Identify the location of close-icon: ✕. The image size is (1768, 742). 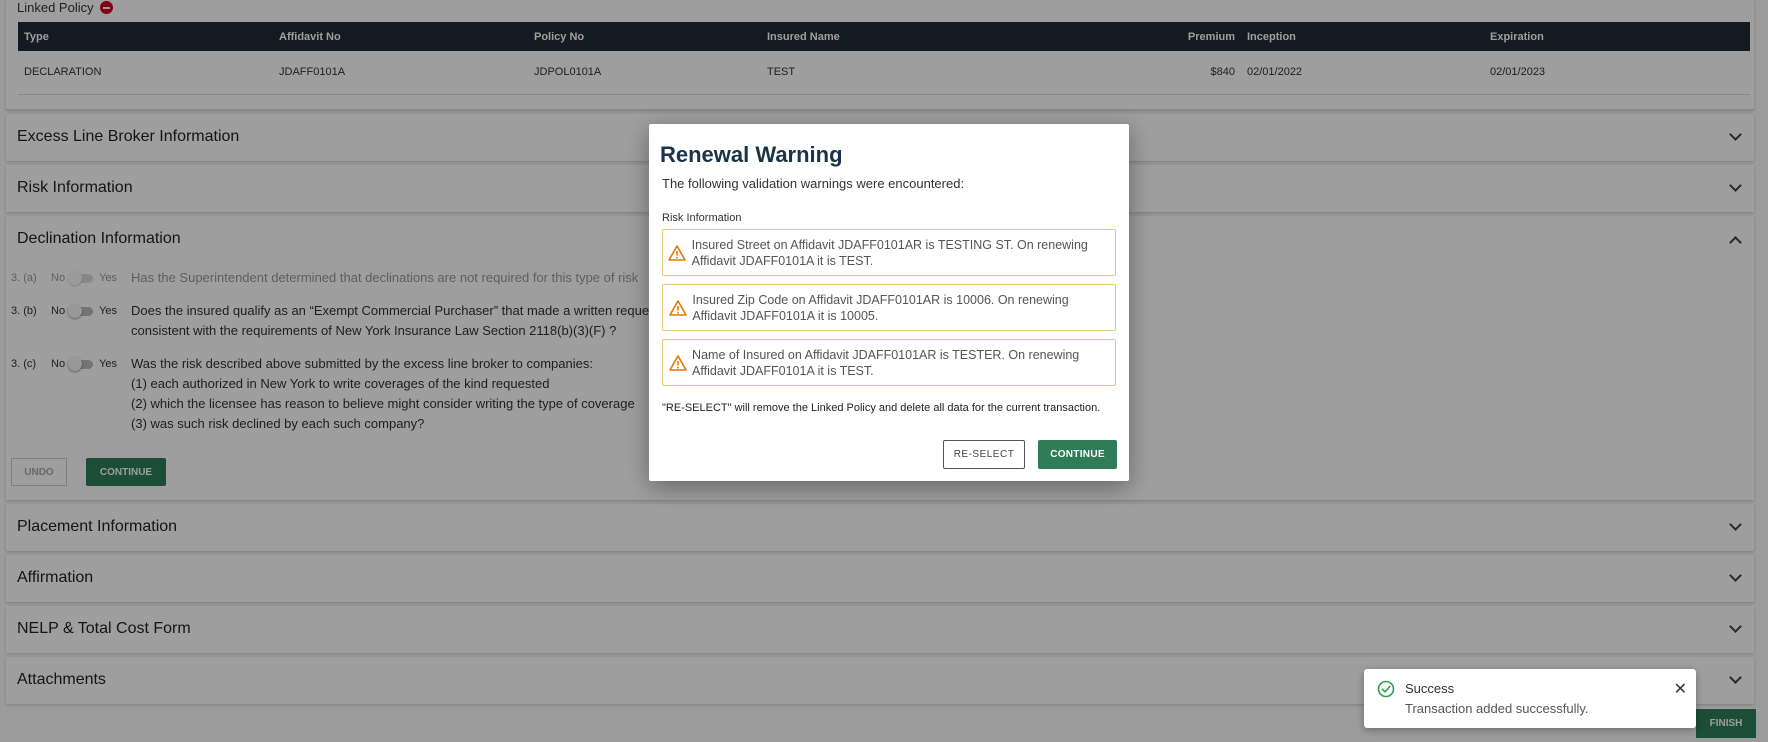
(1680, 689).